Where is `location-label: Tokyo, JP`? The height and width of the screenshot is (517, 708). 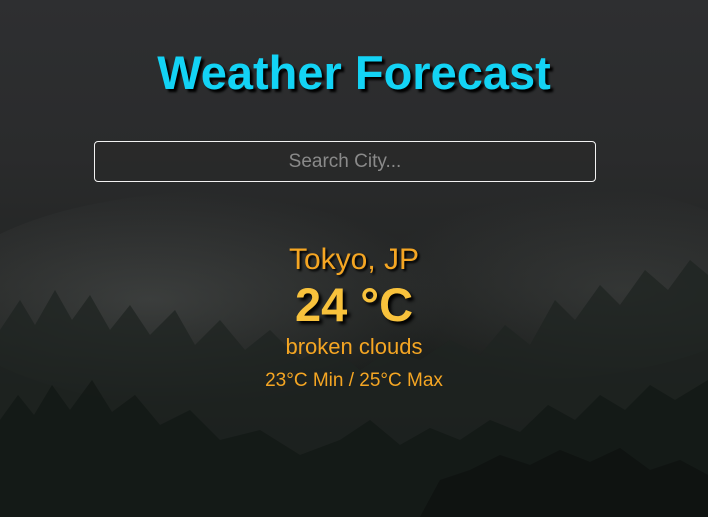
location-label: Tokyo, JP is located at coordinates (354, 259).